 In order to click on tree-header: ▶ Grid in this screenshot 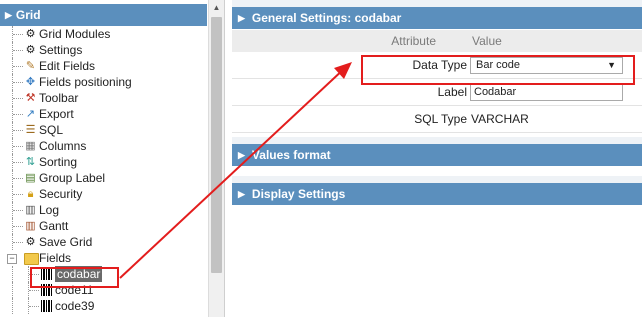, I will do `click(103, 15)`.